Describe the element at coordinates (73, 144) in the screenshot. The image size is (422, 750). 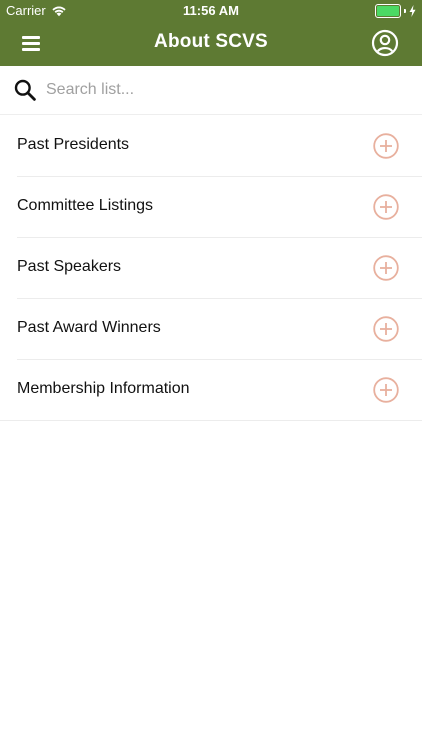
I see `list-item-label: Past Presidents` at that location.